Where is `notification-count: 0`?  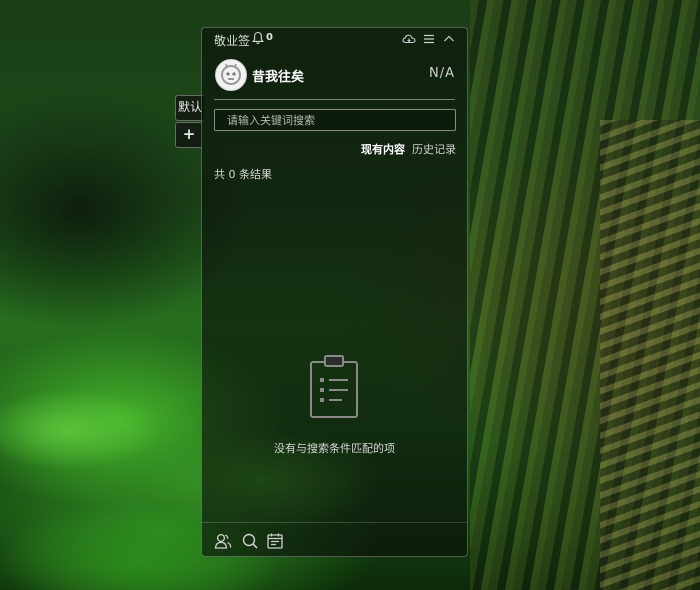 notification-count: 0 is located at coordinates (269, 37).